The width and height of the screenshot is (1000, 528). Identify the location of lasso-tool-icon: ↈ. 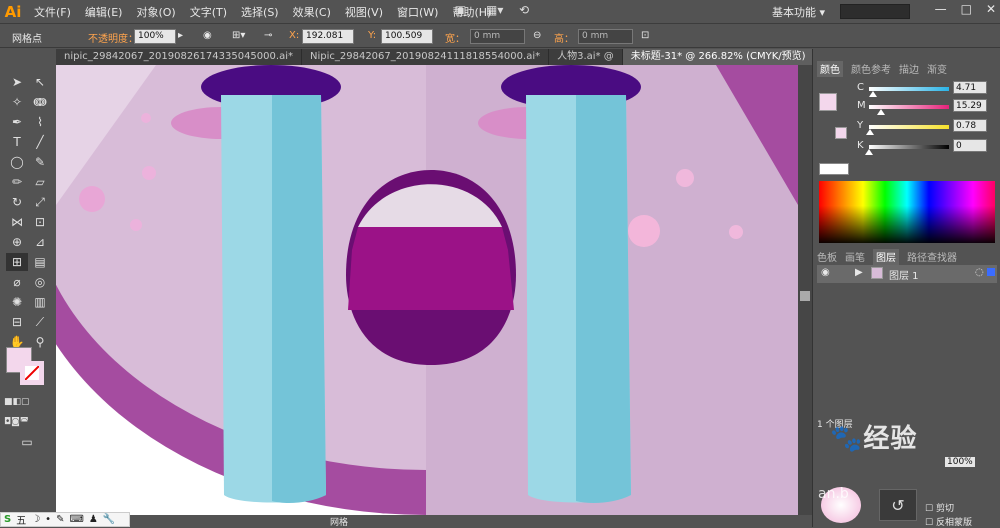
(40, 102).